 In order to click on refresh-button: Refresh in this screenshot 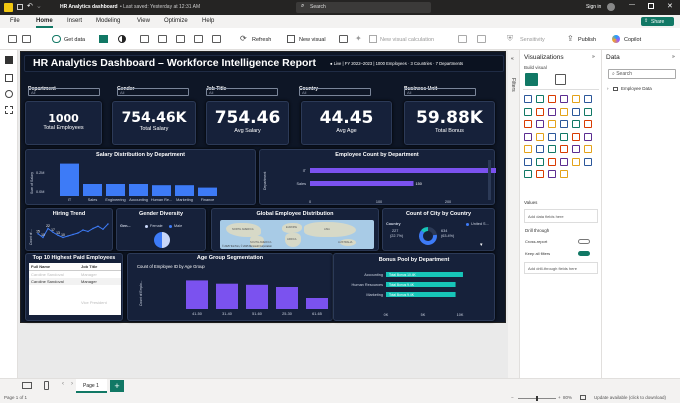, I will do `click(261, 40)`.